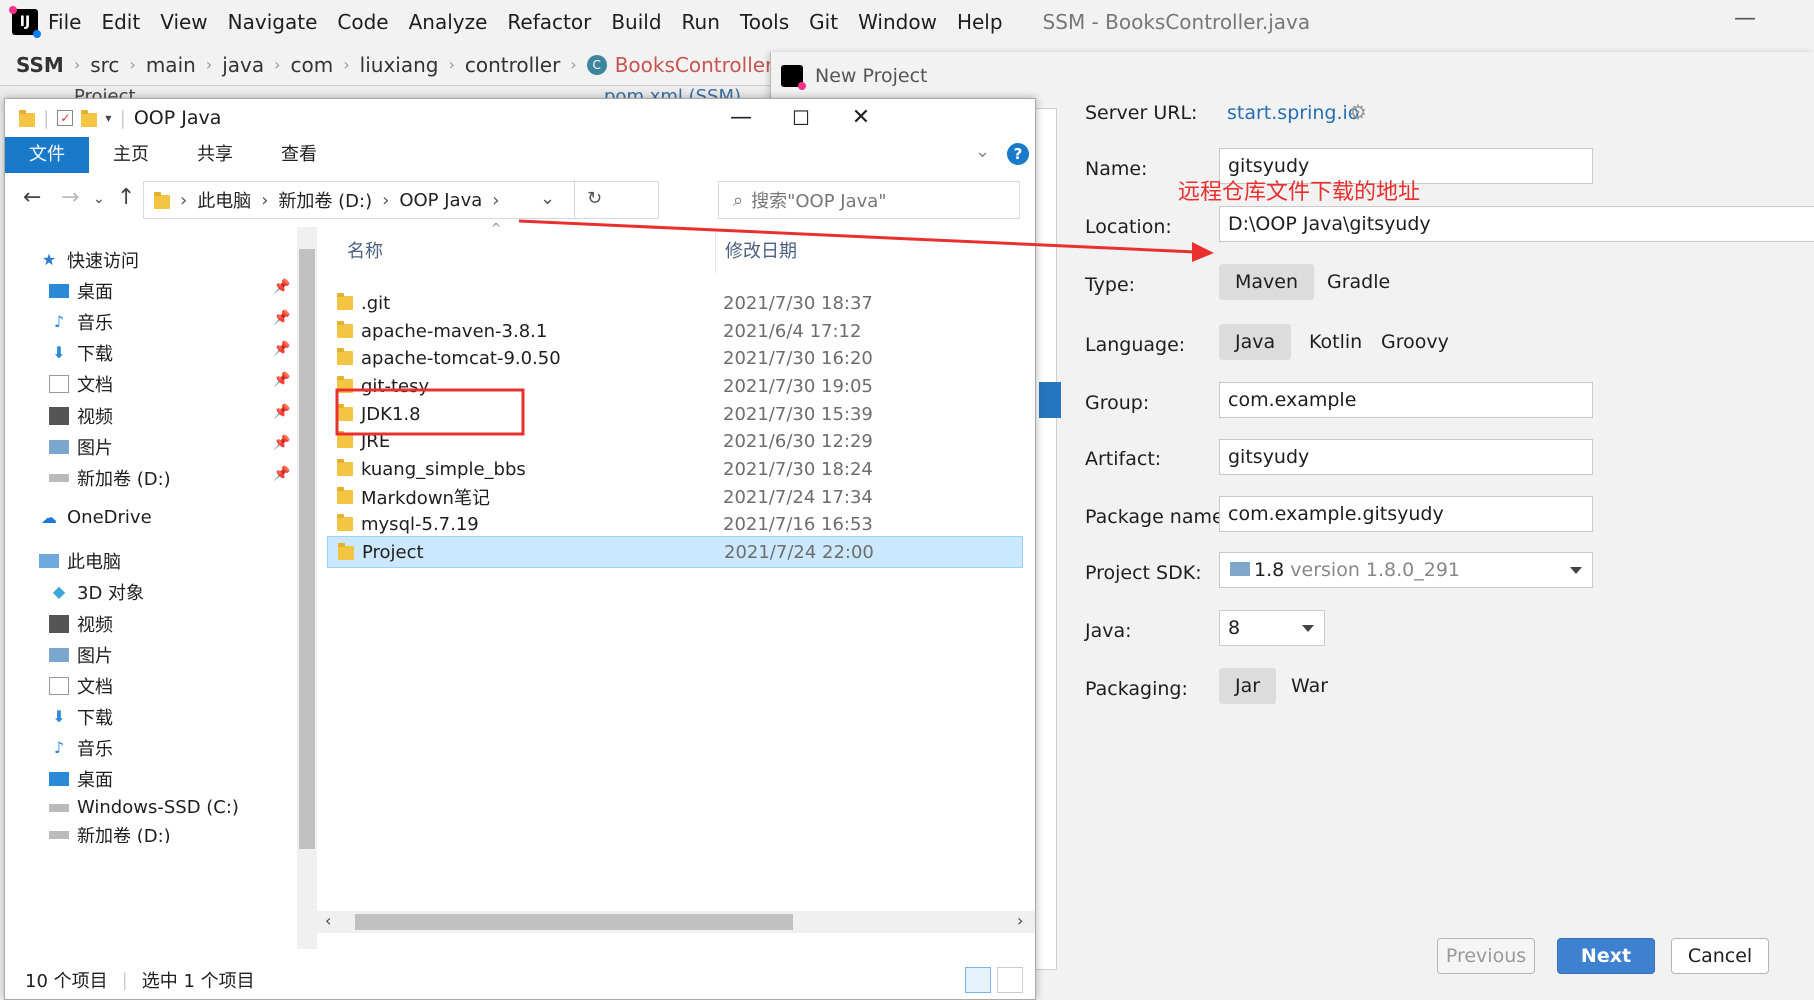 The width and height of the screenshot is (1814, 1000). What do you see at coordinates (549, 22) in the screenshot?
I see `menu-refactor: Refactor` at bounding box center [549, 22].